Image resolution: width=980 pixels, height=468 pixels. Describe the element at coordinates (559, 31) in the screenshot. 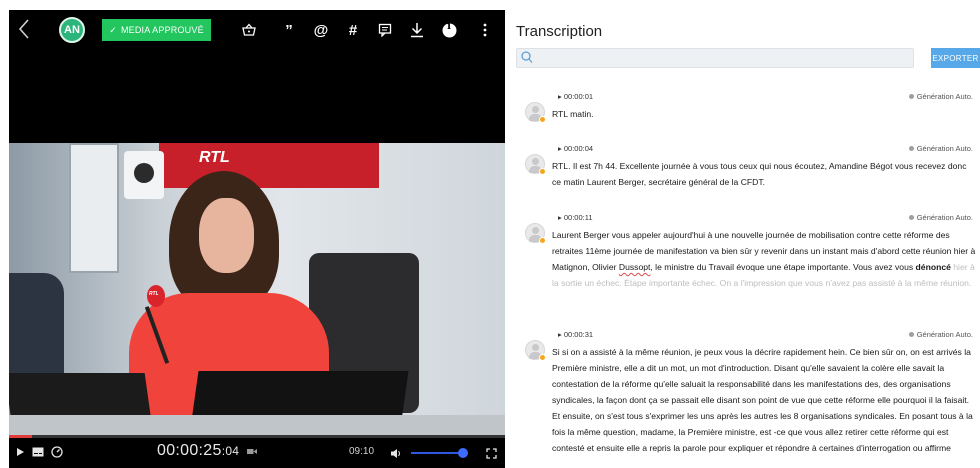

I see `panel-title: Transcription` at that location.